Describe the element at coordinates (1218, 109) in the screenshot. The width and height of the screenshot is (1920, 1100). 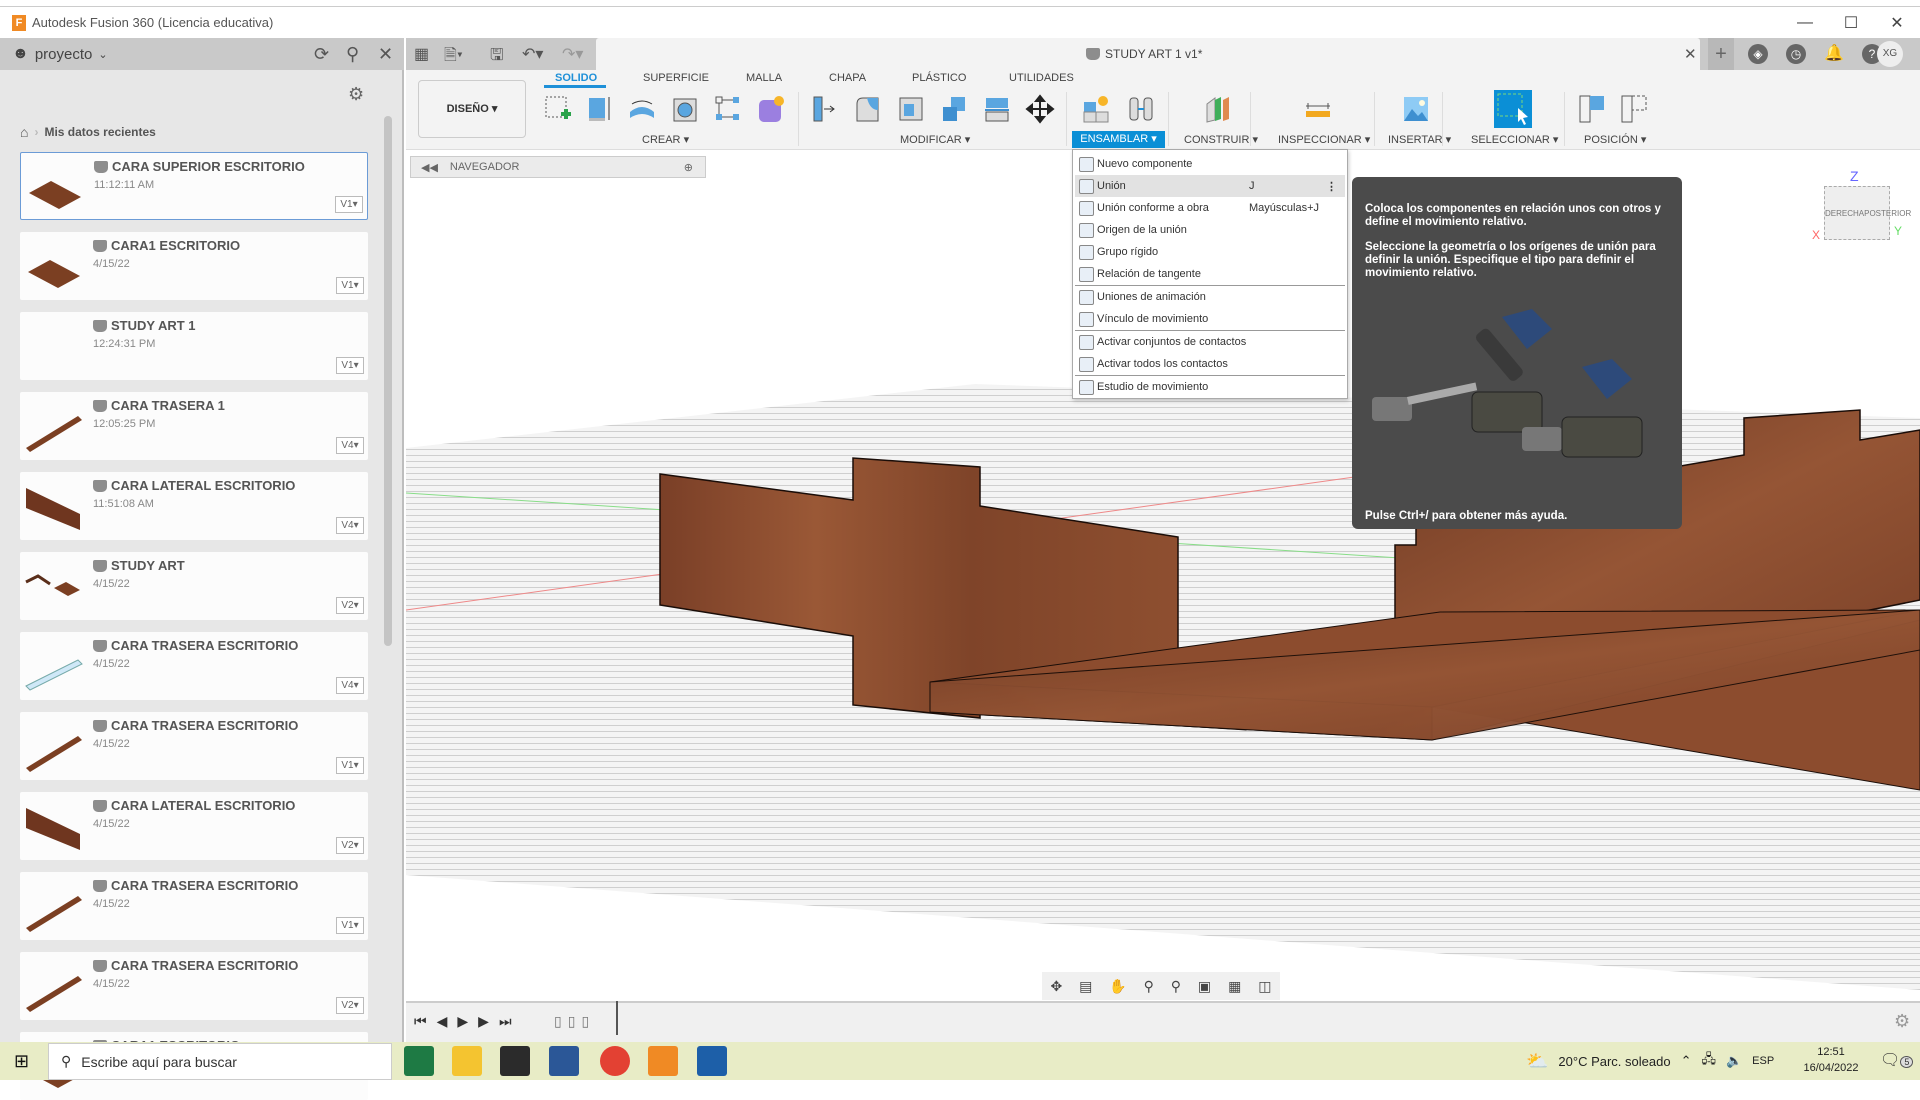
I see `construct-plane-icon` at that location.